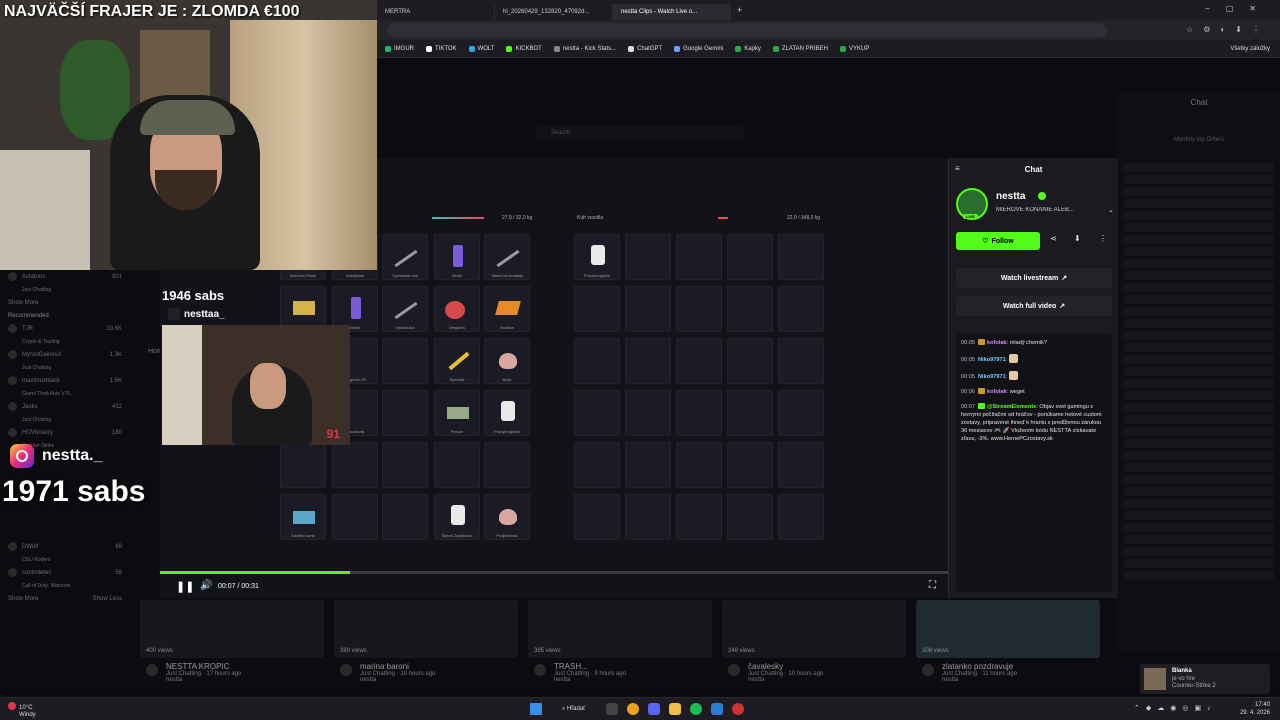 The height and width of the screenshot is (720, 1280). I want to click on sidebar-item: controletec 58, so click(65, 572).